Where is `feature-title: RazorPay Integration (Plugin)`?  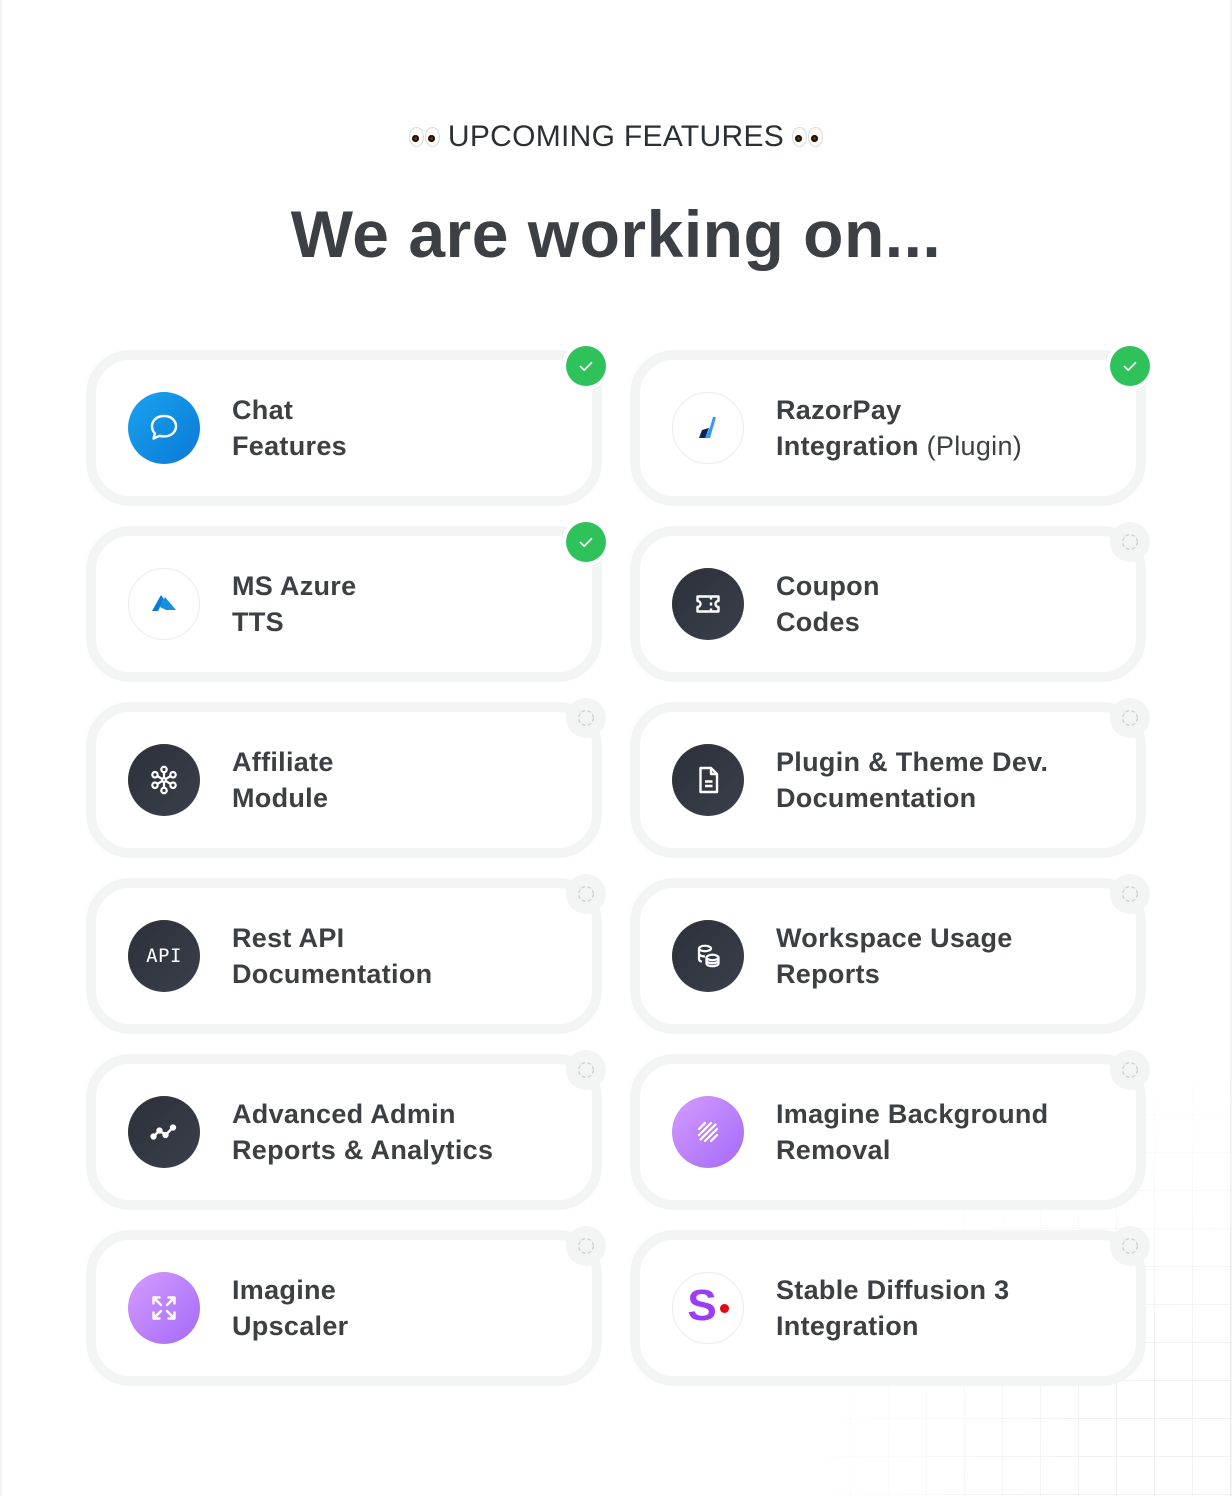 feature-title: RazorPay Integration (Plugin) is located at coordinates (899, 428).